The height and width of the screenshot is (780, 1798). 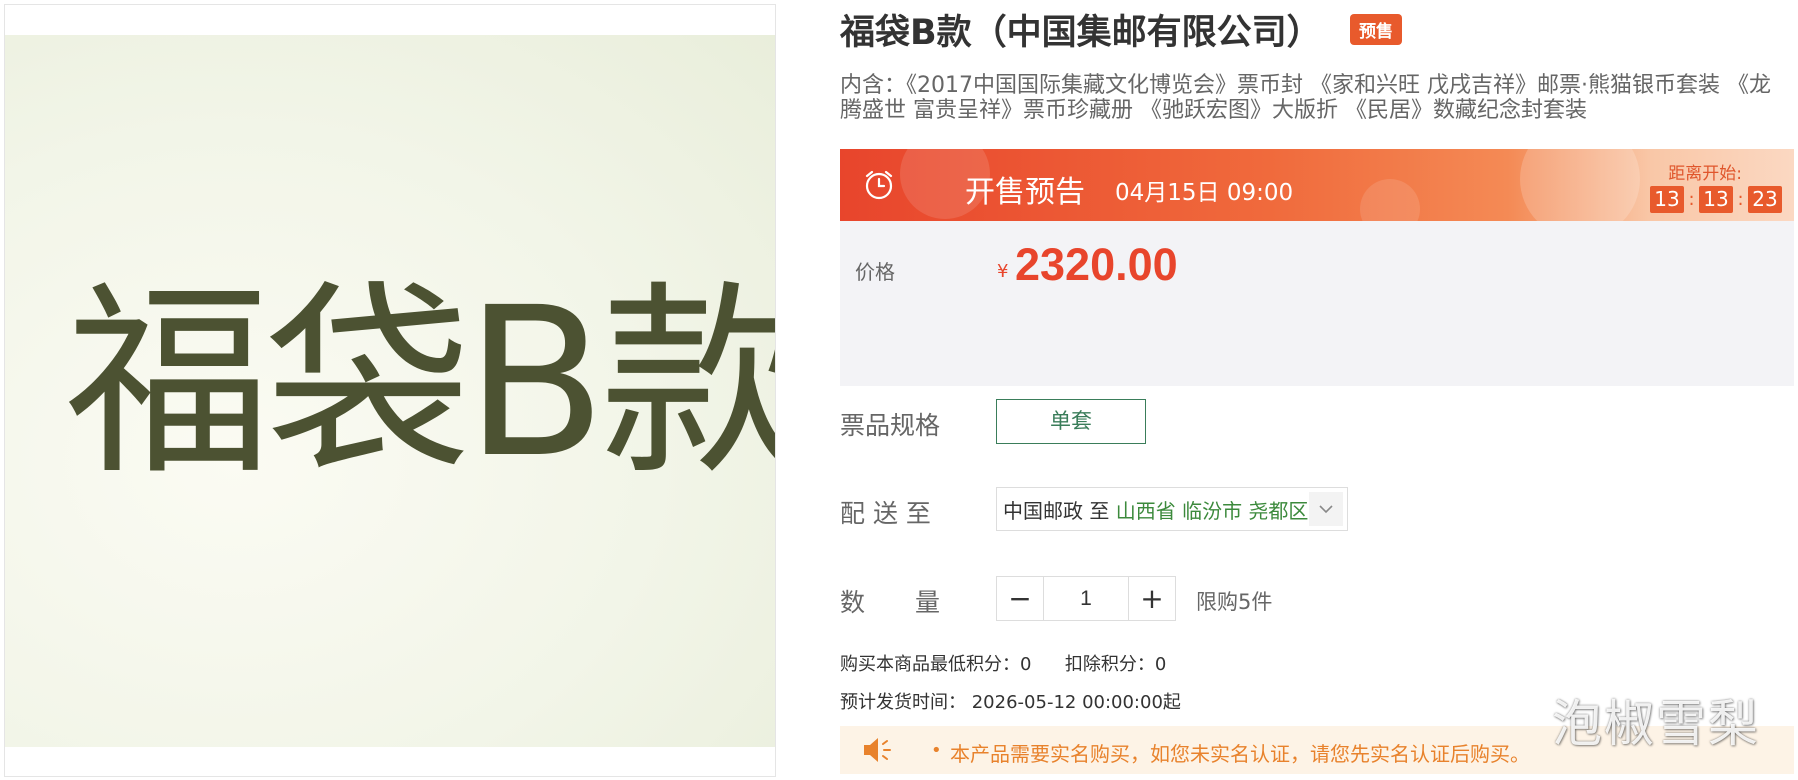 What do you see at coordinates (1003, 271) in the screenshot?
I see `price-currency: ¥` at bounding box center [1003, 271].